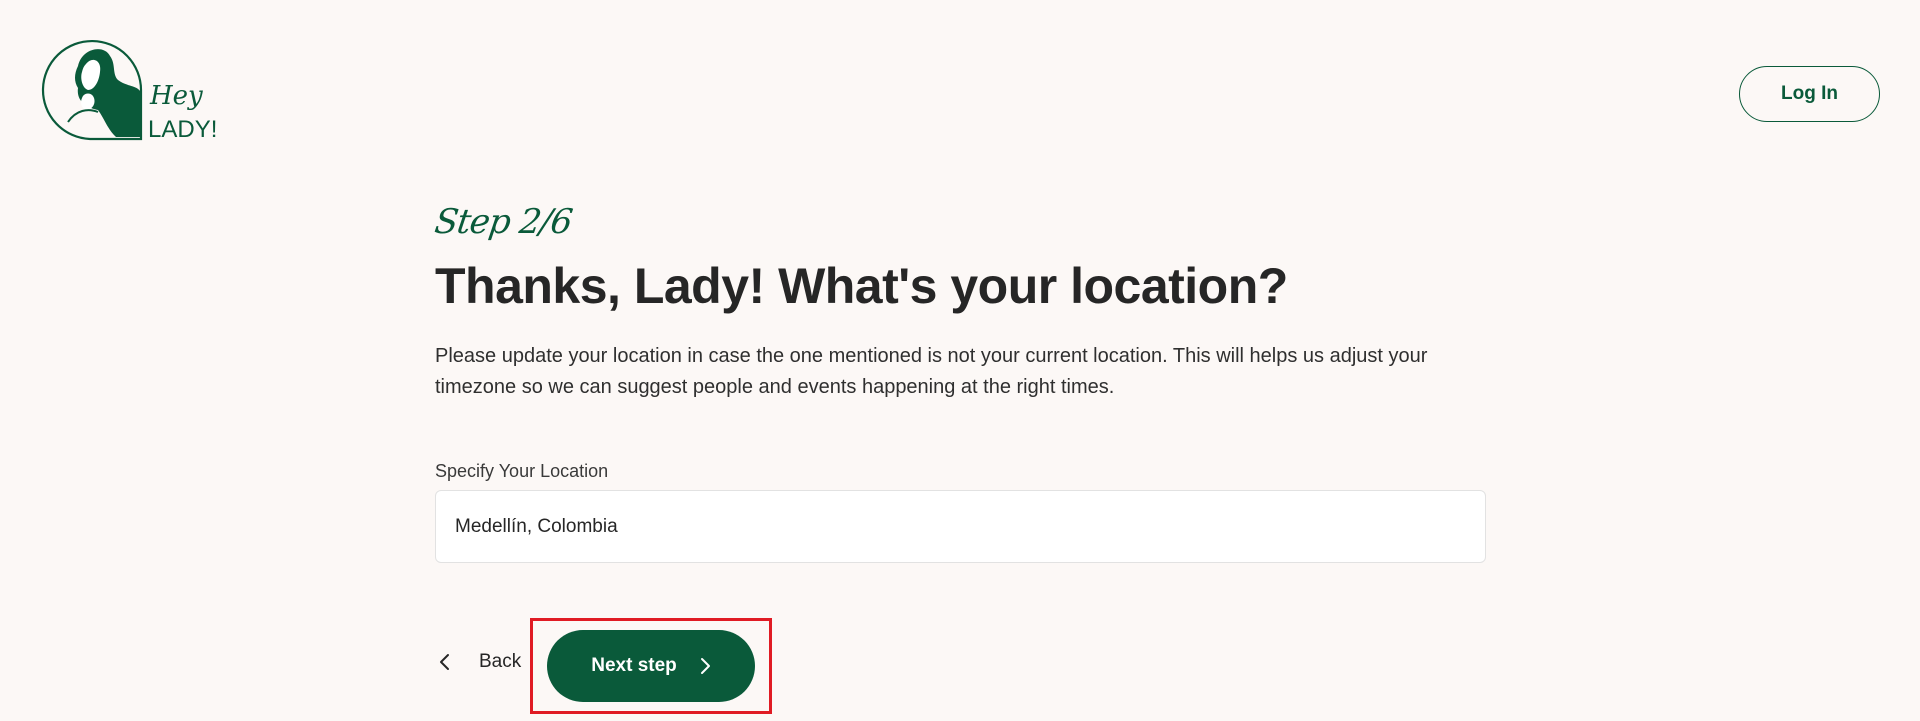 This screenshot has width=1920, height=721. What do you see at coordinates (444, 662) in the screenshot?
I see `chevron-left-icon` at bounding box center [444, 662].